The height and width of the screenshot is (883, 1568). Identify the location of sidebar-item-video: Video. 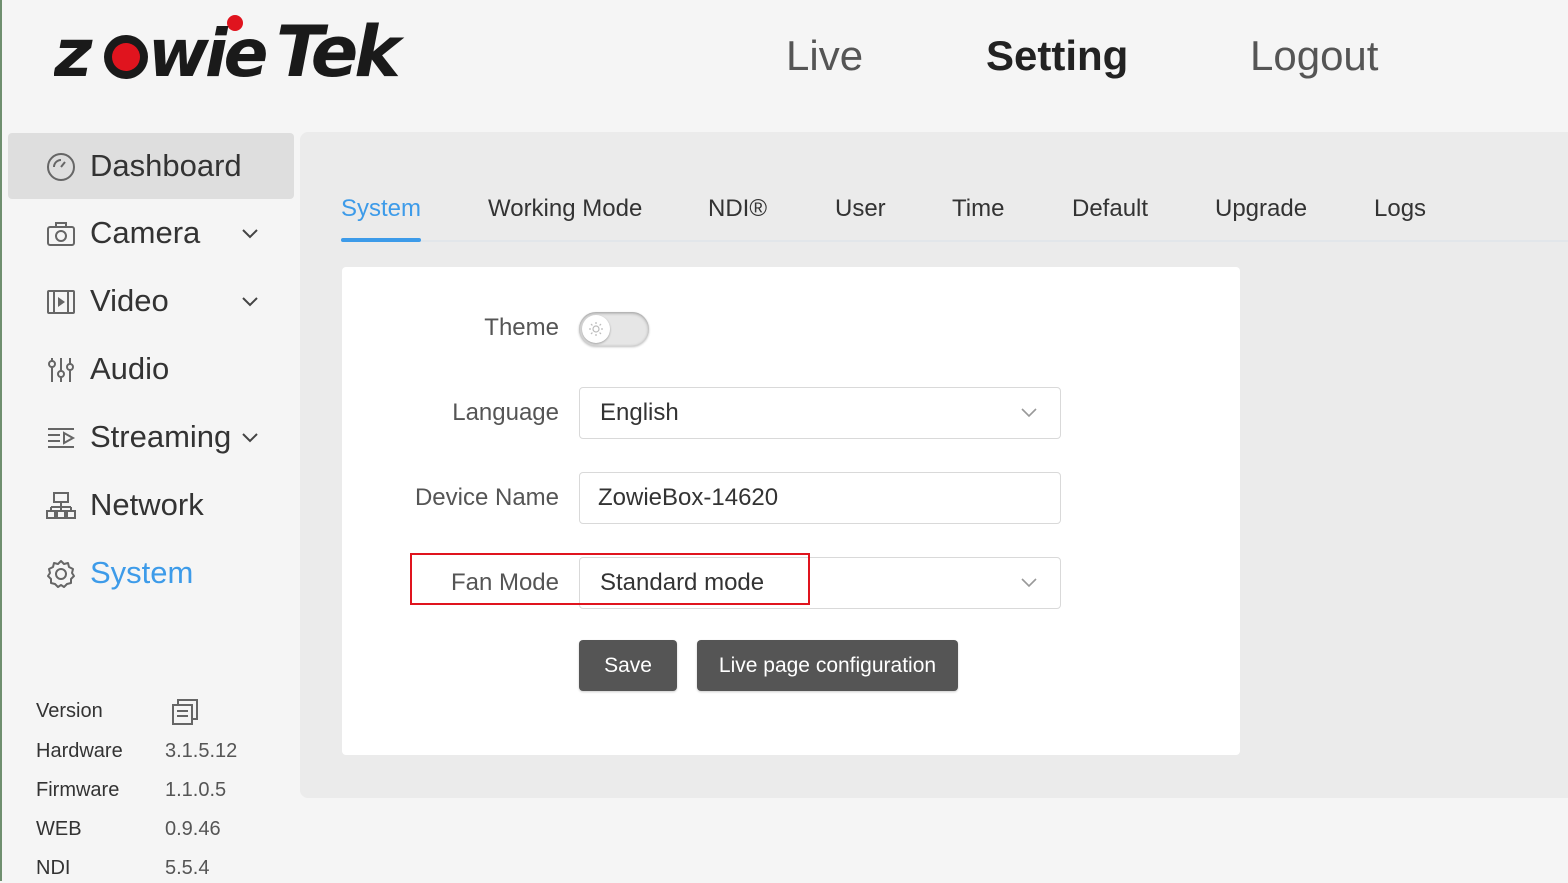
(151, 301).